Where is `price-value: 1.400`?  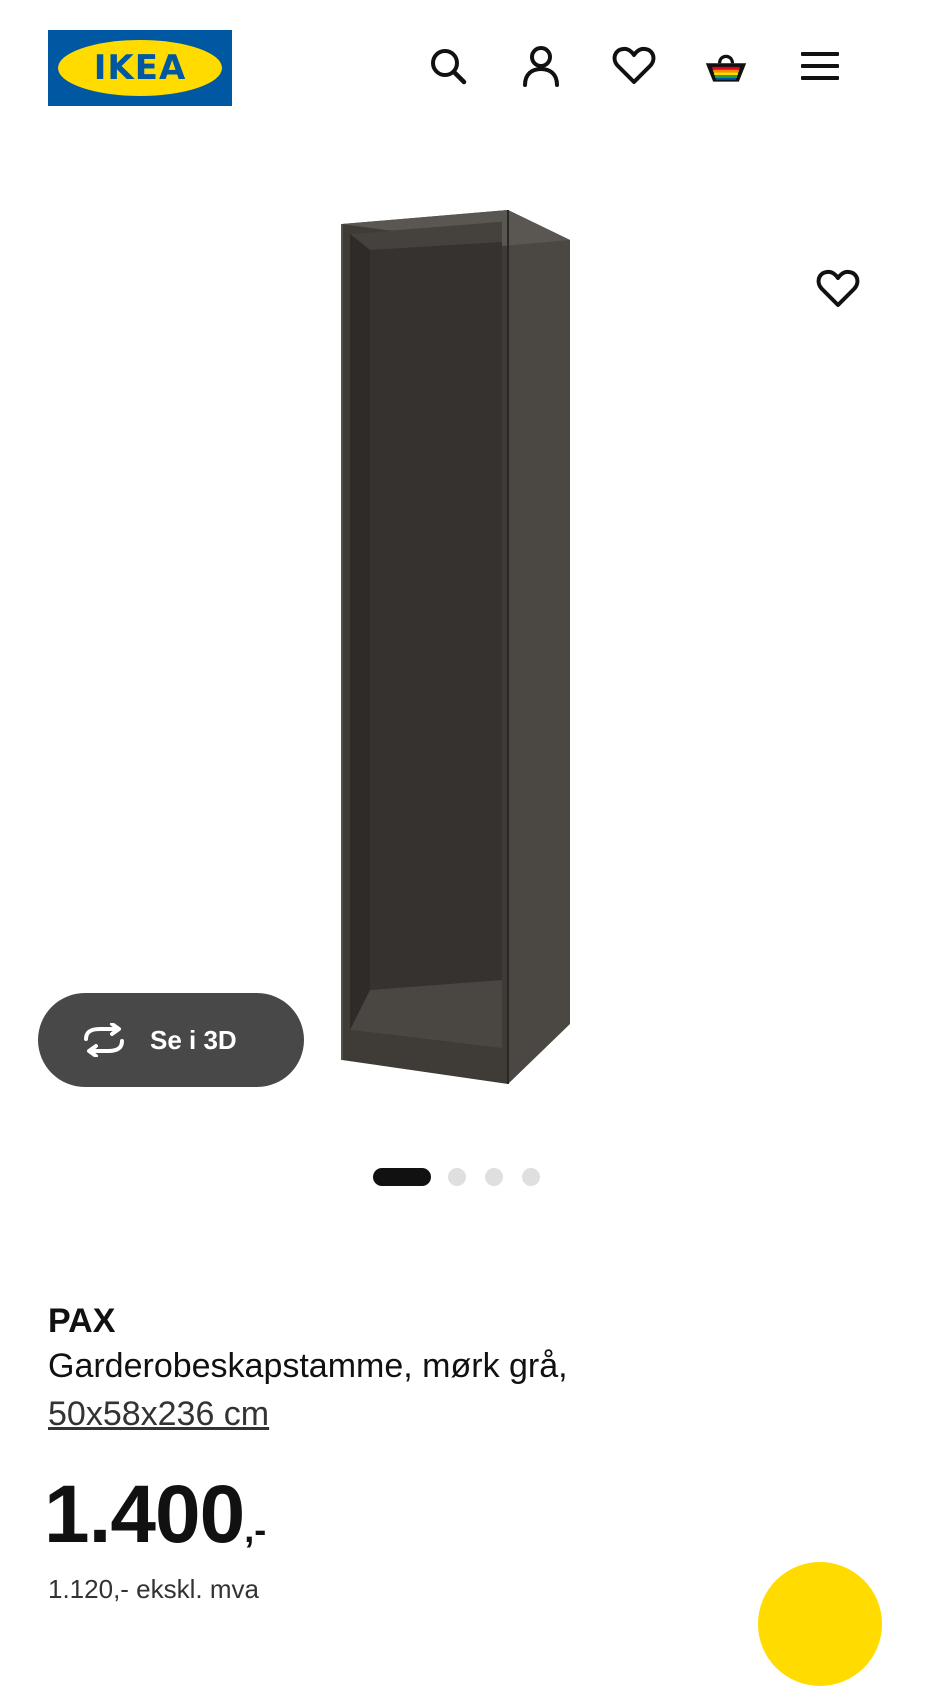
price-value: 1.400 is located at coordinates (144, 1514).